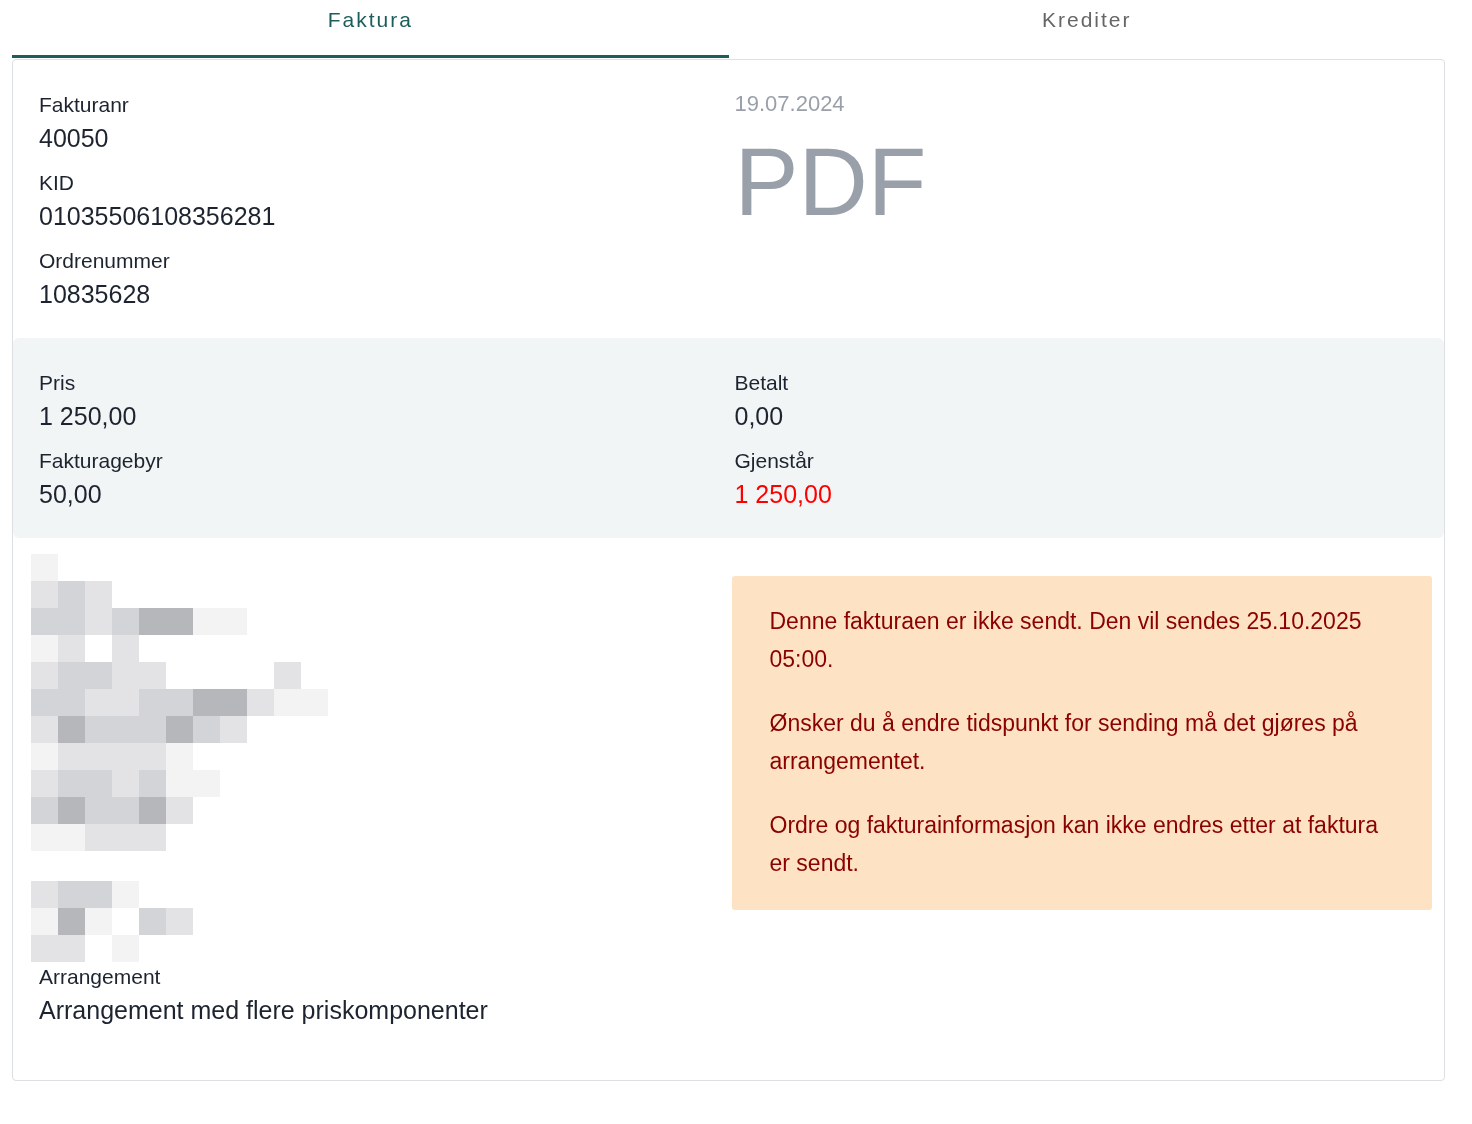 This screenshot has height=1124, width=1472. What do you see at coordinates (84, 105) in the screenshot?
I see `field-label: Fakturanr` at bounding box center [84, 105].